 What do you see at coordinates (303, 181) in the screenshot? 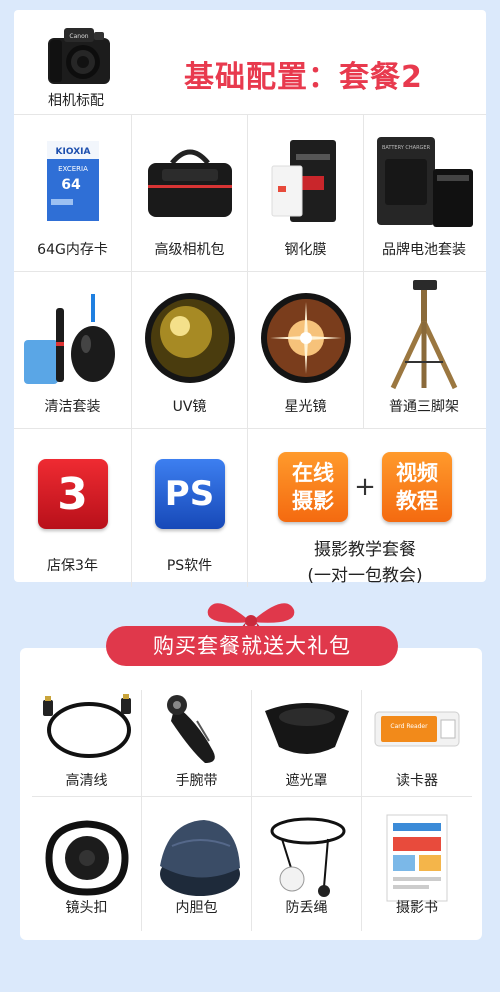
I see `screen-protector-icon` at bounding box center [303, 181].